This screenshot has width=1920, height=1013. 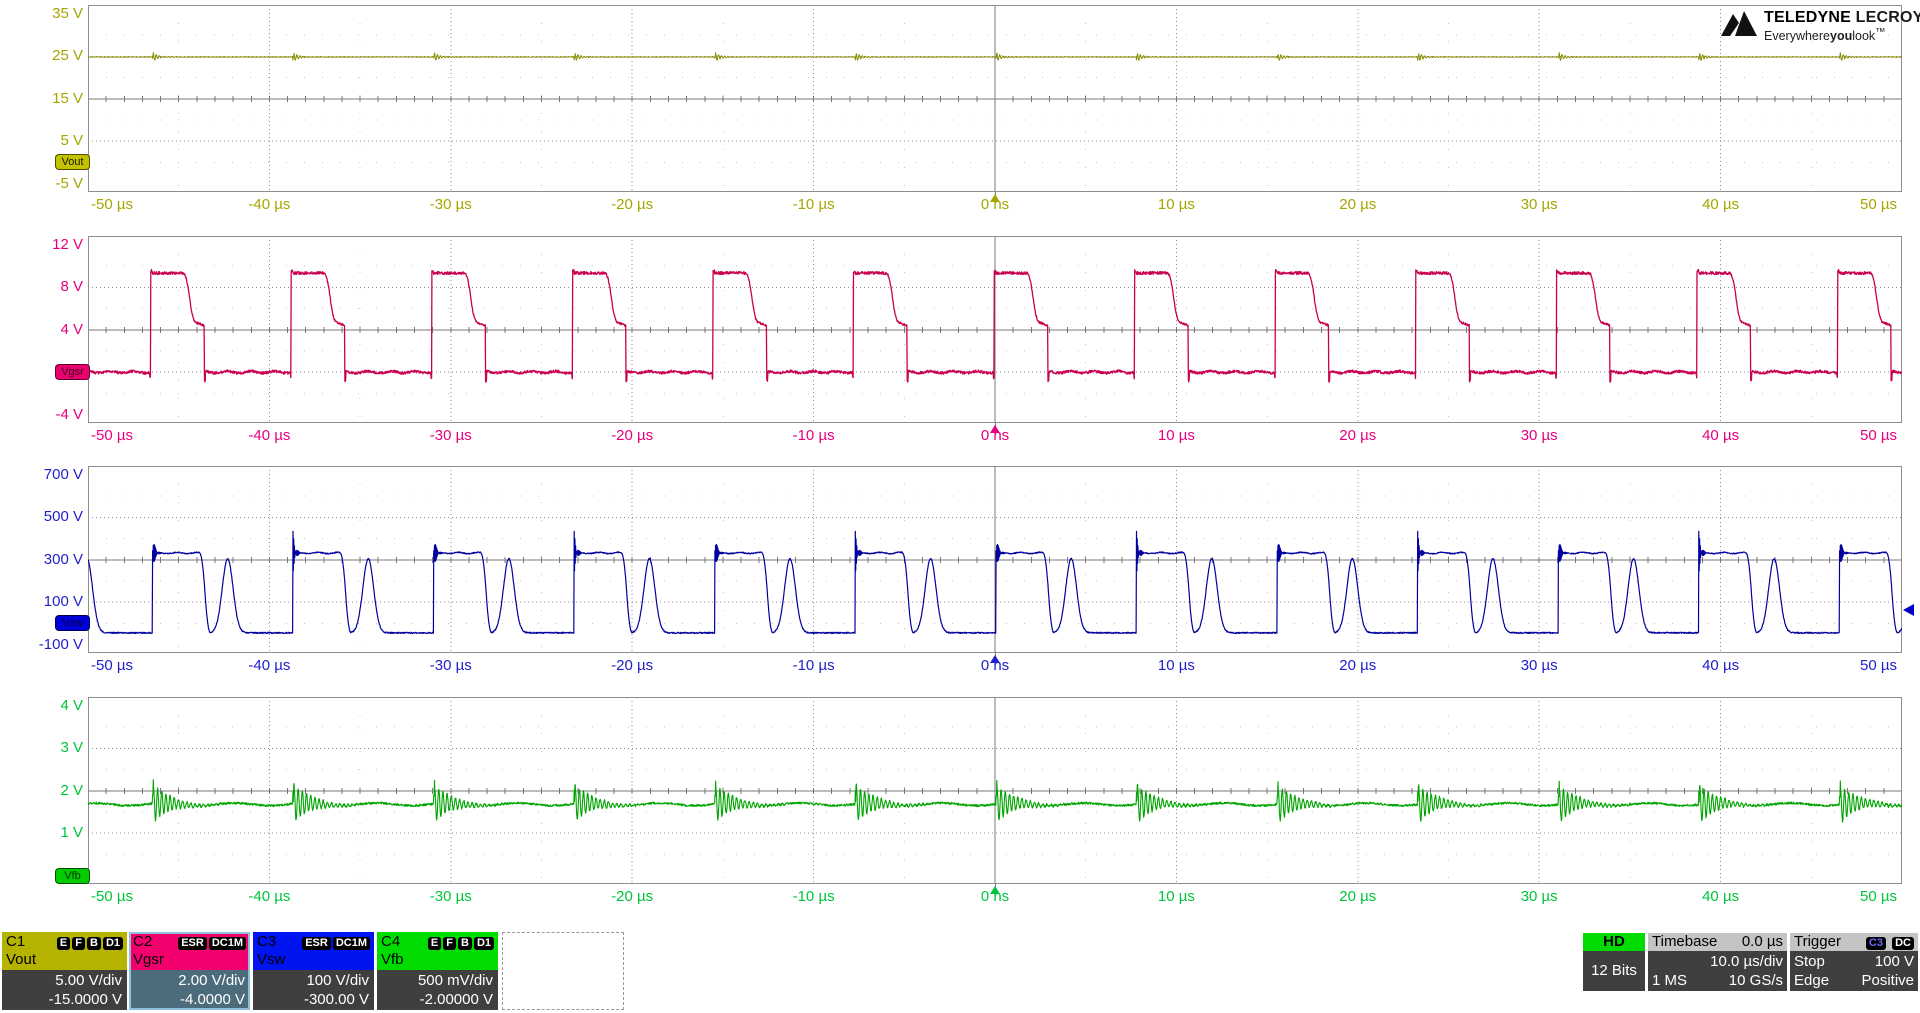 What do you see at coordinates (267, 941) in the screenshot?
I see `channel-id: C3` at bounding box center [267, 941].